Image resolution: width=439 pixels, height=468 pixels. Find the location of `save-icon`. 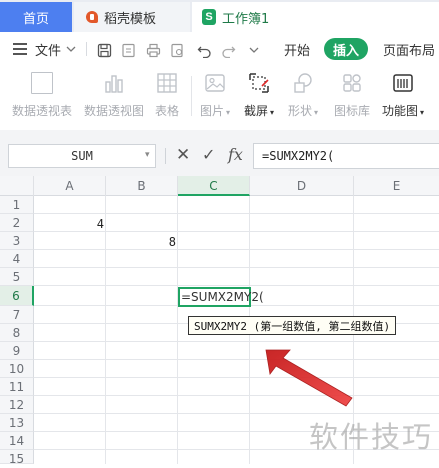

save-icon is located at coordinates (104, 50).